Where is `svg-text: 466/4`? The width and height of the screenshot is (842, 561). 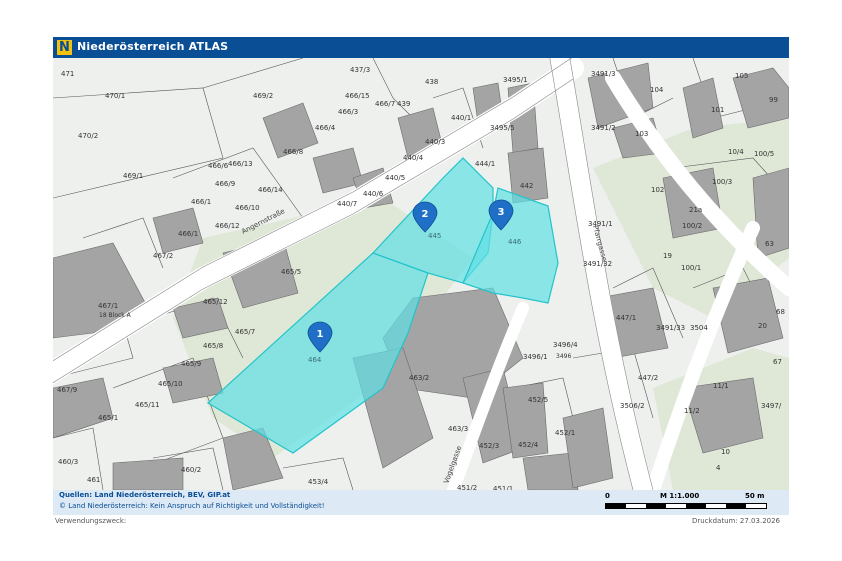 svg-text: 466/4 is located at coordinates (325, 128).